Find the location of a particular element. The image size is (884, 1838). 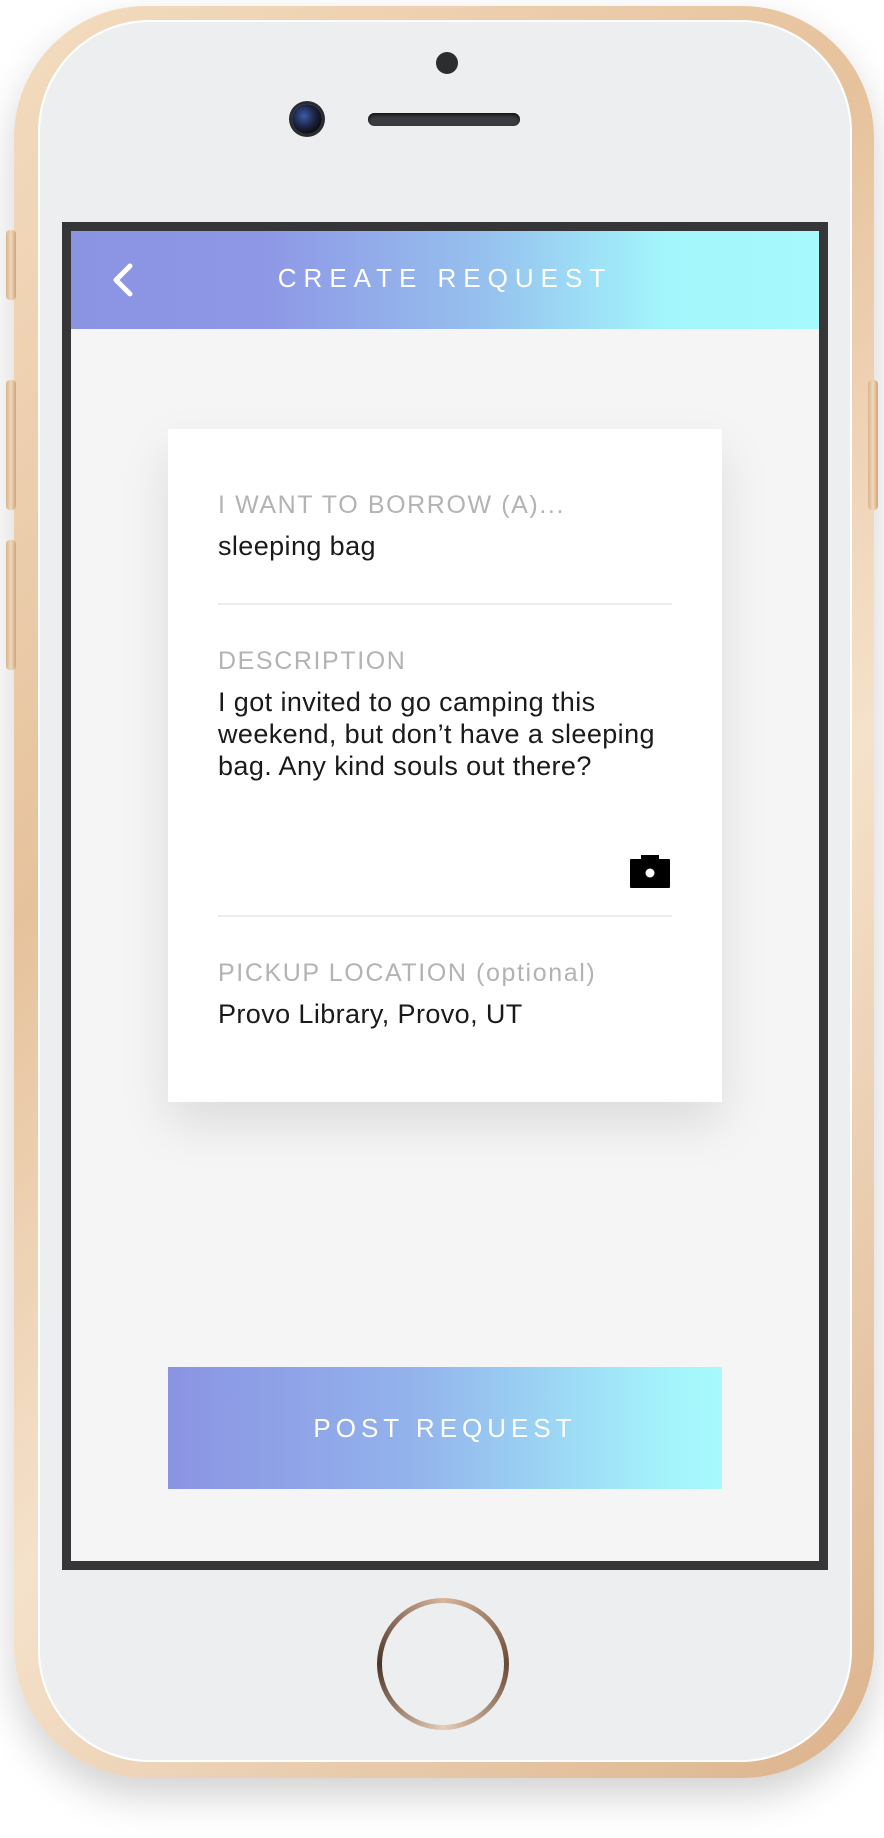

power-button is located at coordinates (873, 445).